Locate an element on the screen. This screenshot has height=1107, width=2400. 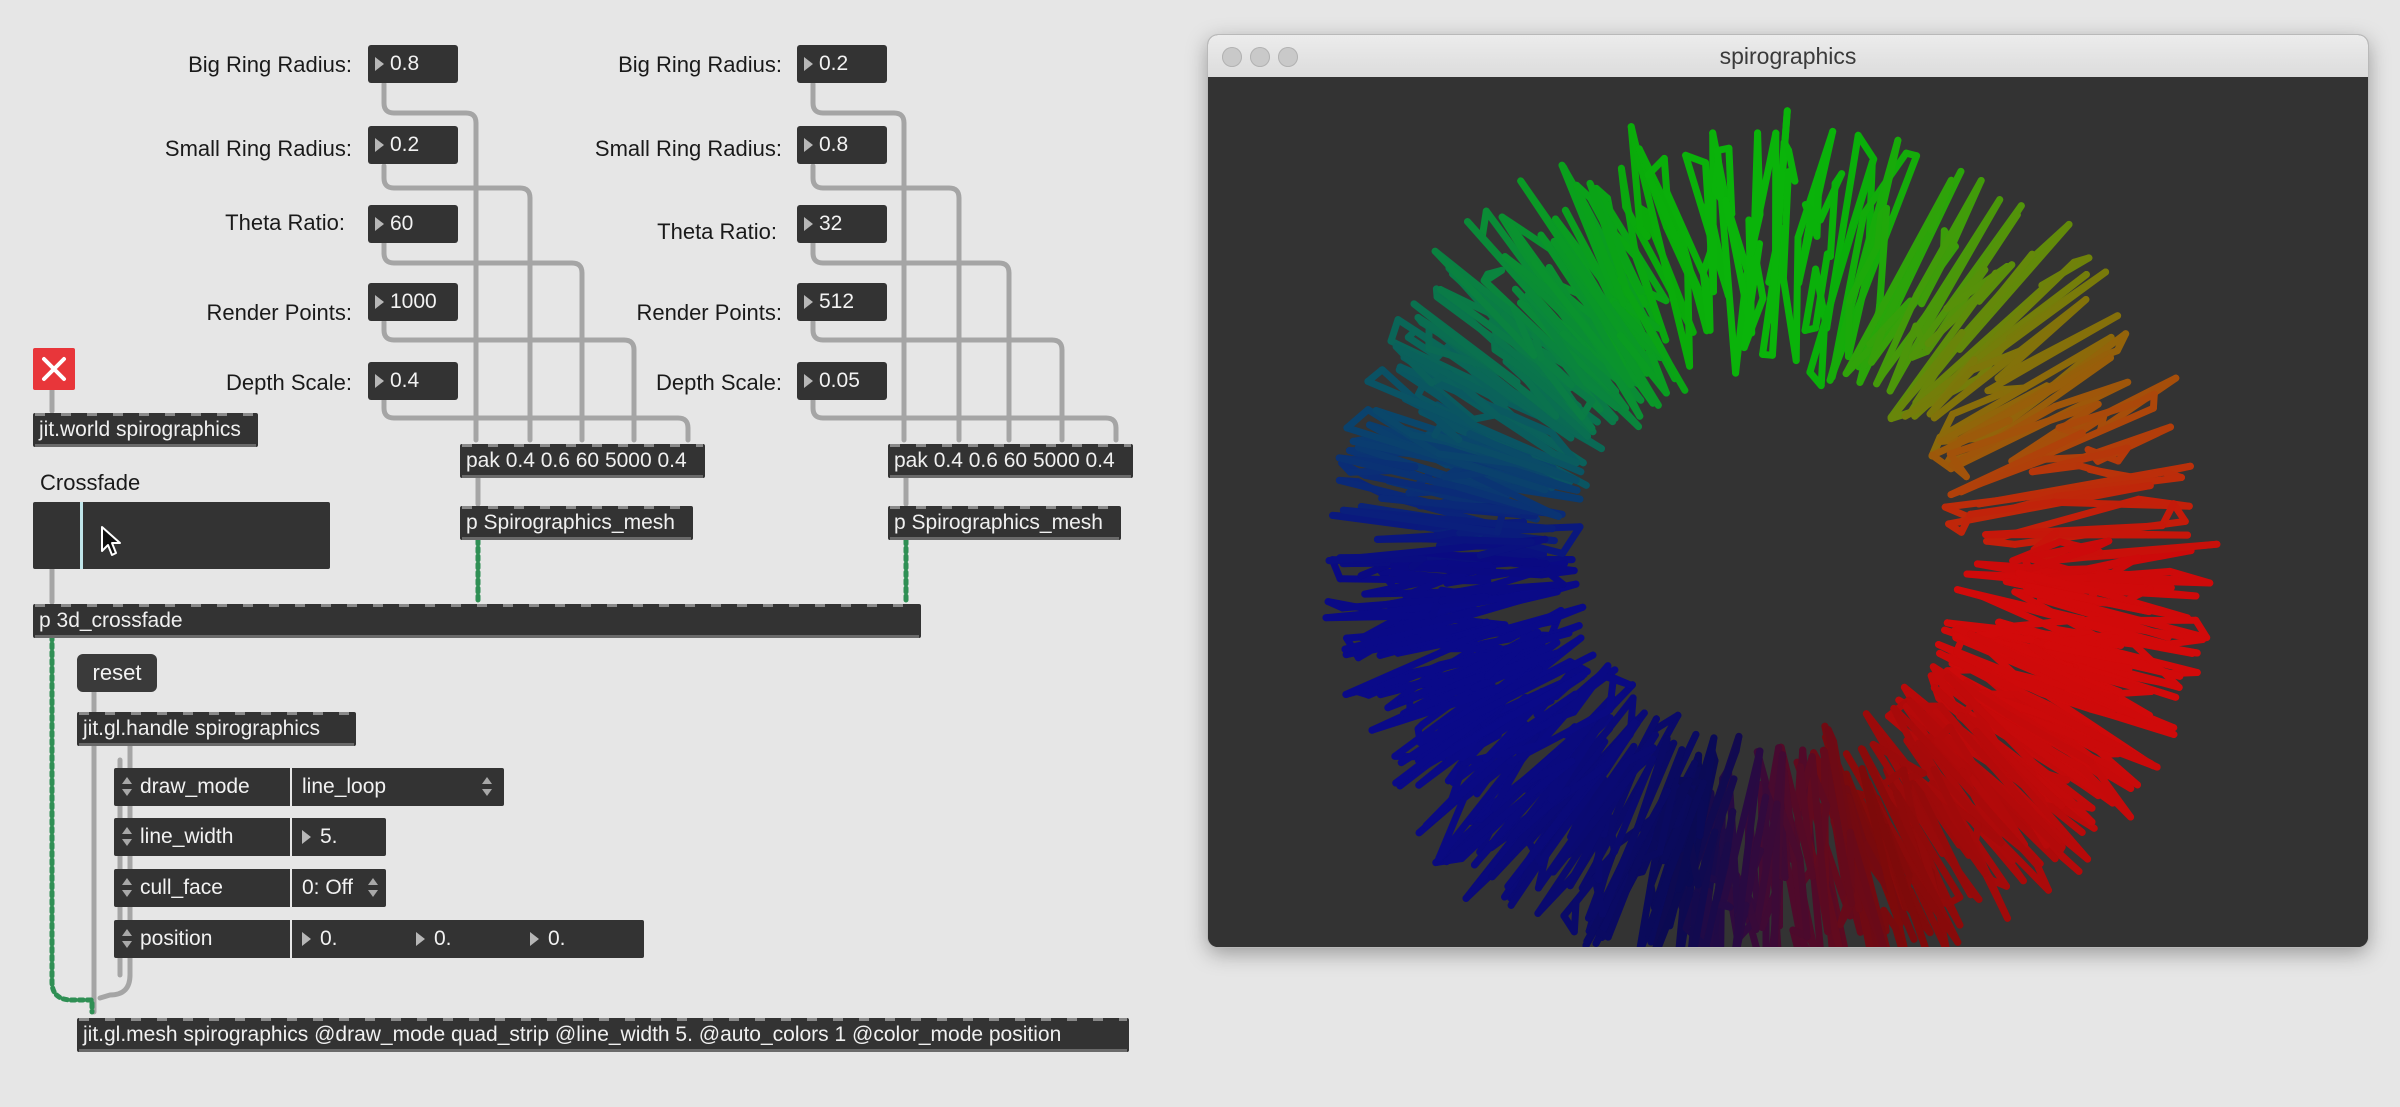
numbox-value: 0.8 is located at coordinates (405, 63).